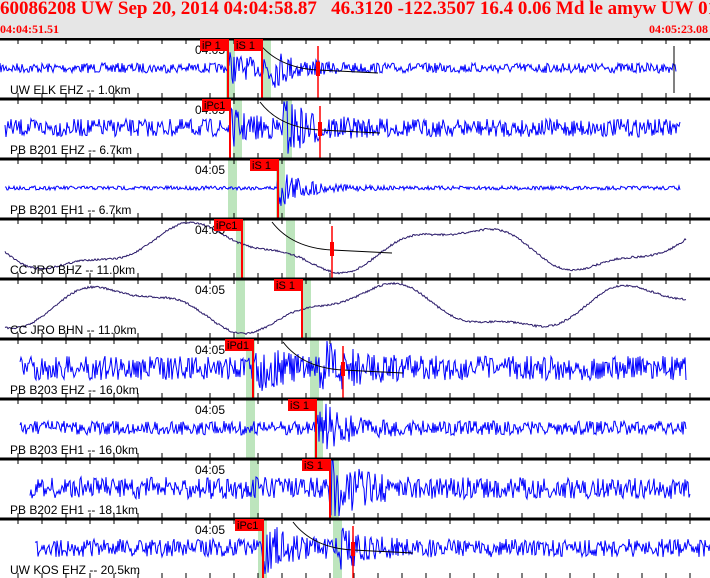 This screenshot has width=710, height=578. I want to click on trace-panel: 04:05 iPc1 UW KOS EHZ -- 20.5km, so click(355, 547).